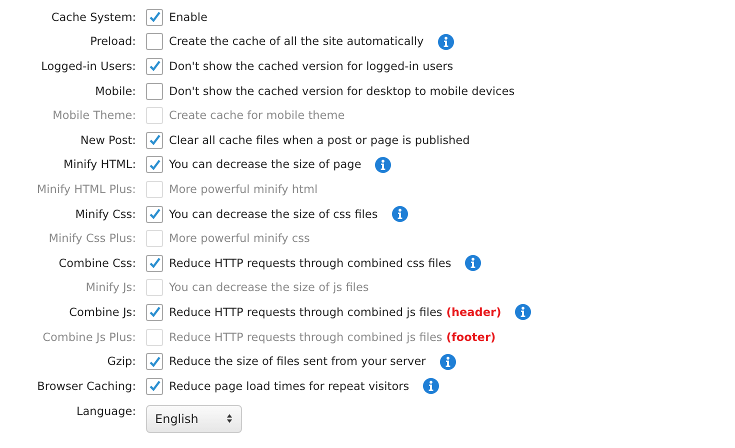 The width and height of the screenshot is (735, 448). What do you see at coordinates (310, 263) in the screenshot?
I see `setting-description: Reduce HTTP requests through combined css files` at bounding box center [310, 263].